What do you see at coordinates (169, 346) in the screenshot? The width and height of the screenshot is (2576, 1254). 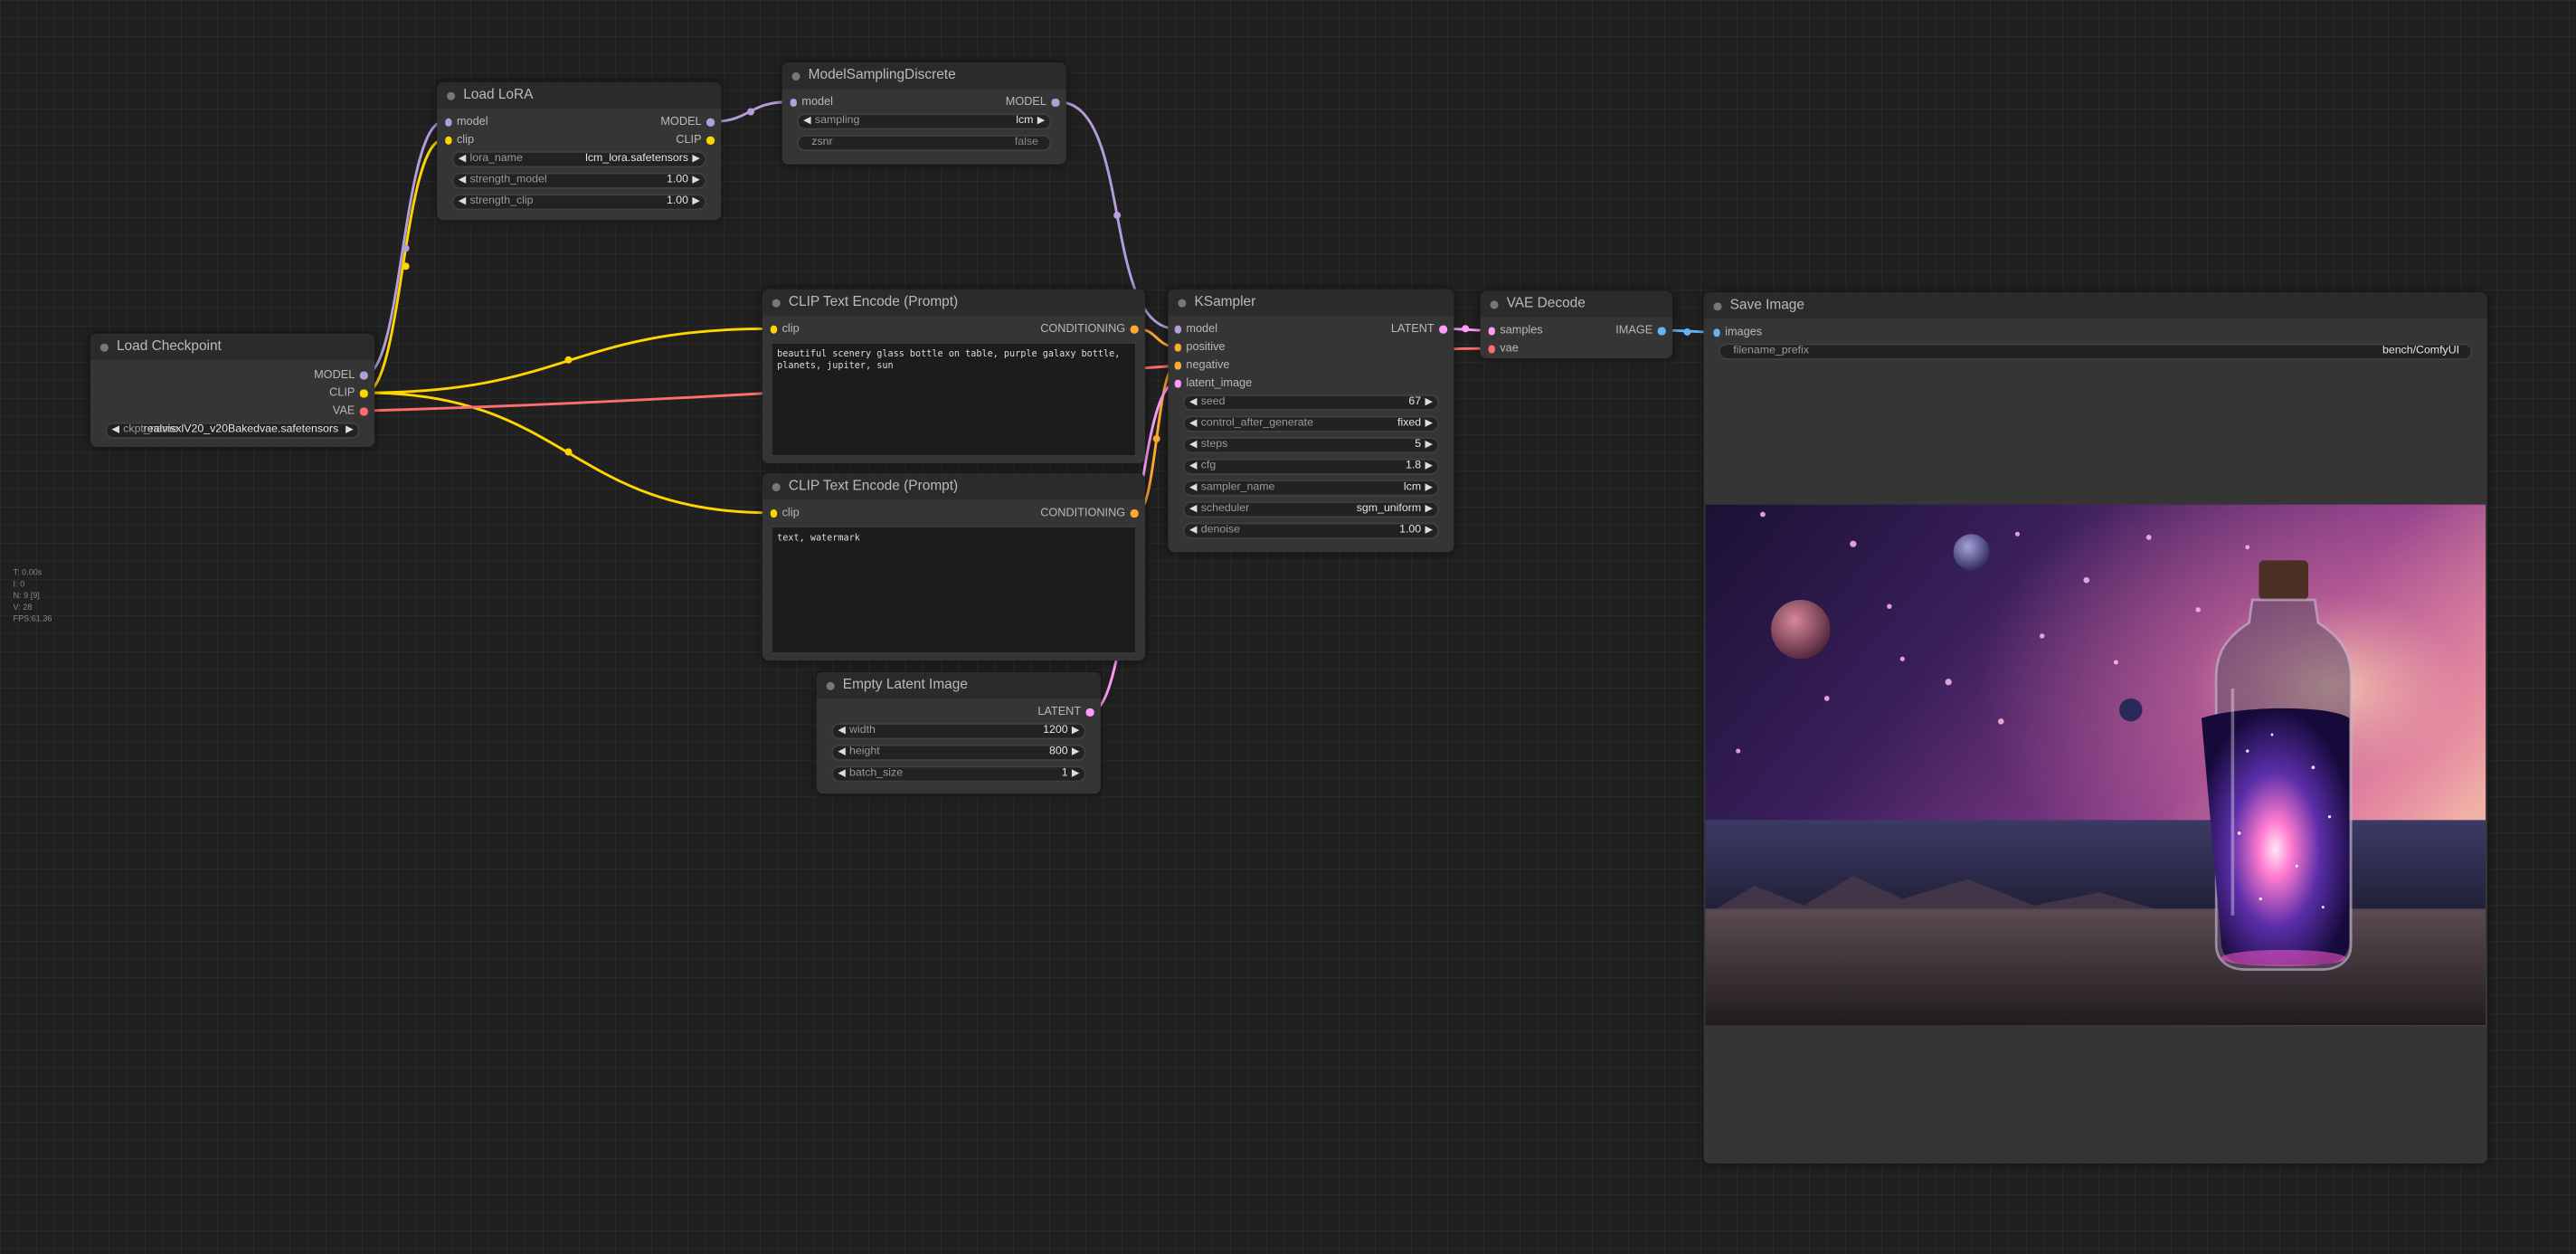 I see `node-title: Load Checkpoint` at bounding box center [169, 346].